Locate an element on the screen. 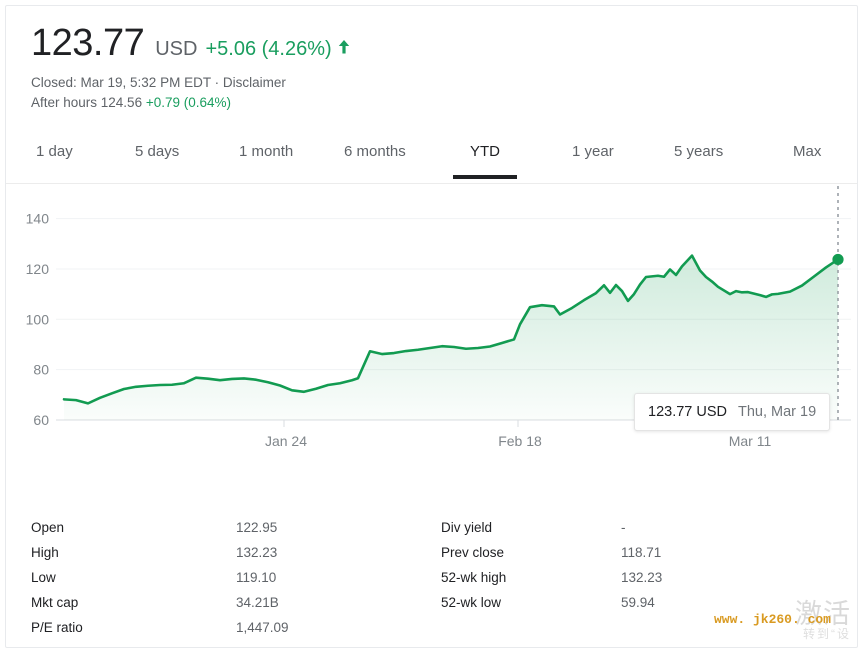 This screenshot has width=864, height=654. stat-label: Open is located at coordinates (48, 527).